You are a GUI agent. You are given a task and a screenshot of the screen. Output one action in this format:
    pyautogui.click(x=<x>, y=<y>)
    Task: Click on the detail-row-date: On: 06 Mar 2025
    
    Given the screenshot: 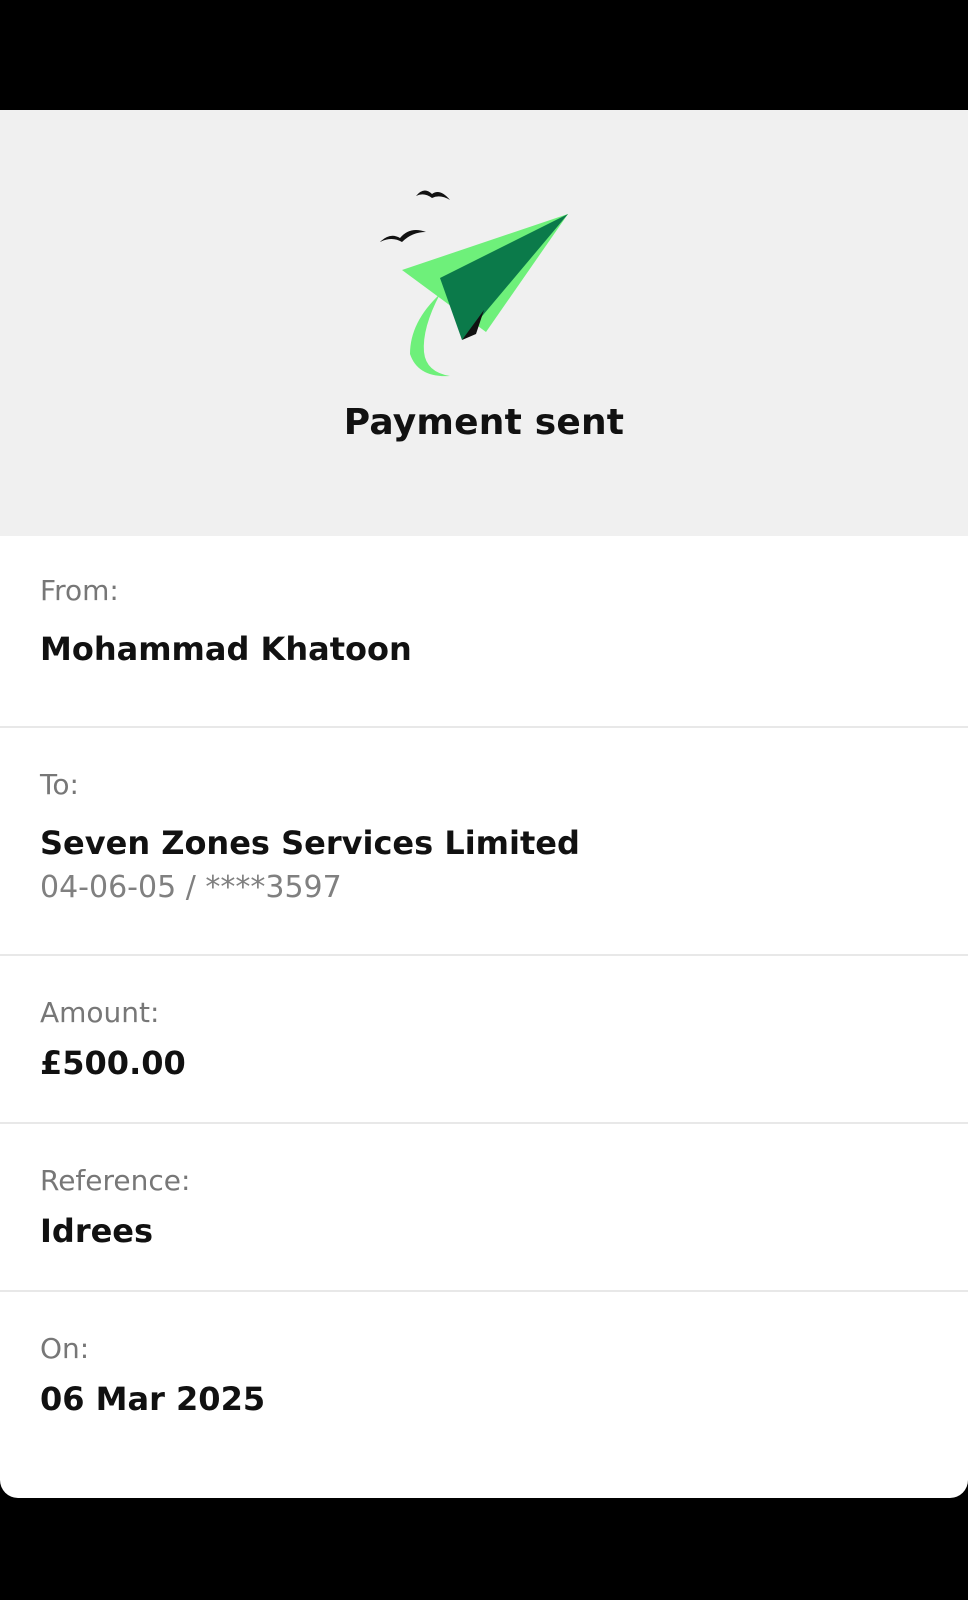 What is the action you would take?
    pyautogui.click(x=484, y=1395)
    